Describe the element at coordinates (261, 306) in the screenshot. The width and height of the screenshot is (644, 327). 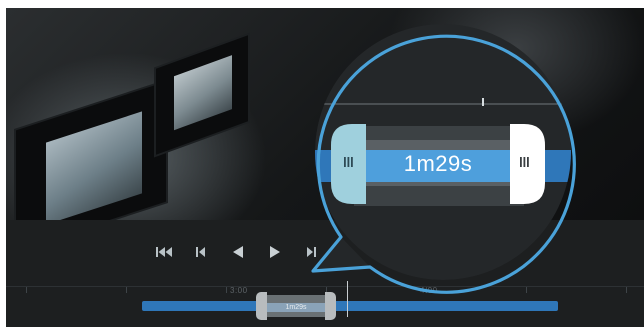
I see `clip-start-handle` at that location.